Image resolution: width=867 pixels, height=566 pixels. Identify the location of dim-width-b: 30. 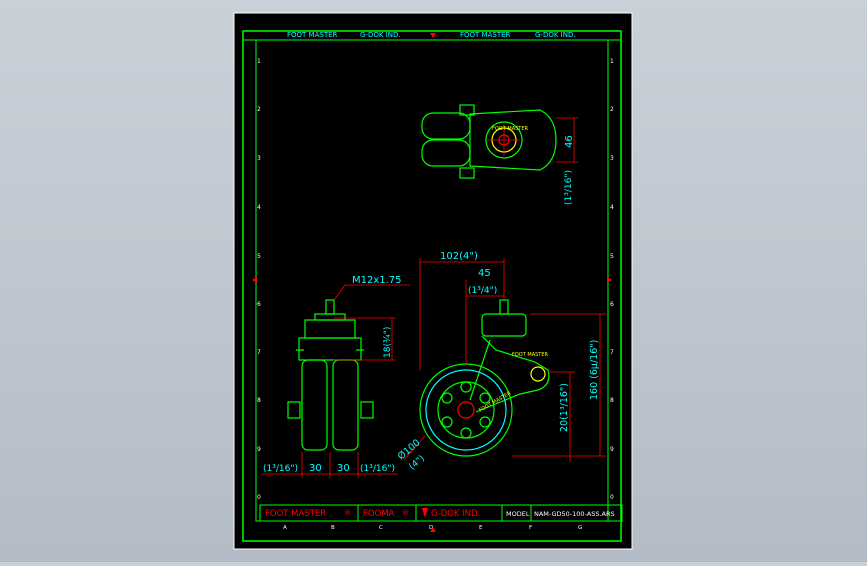
(343, 468).